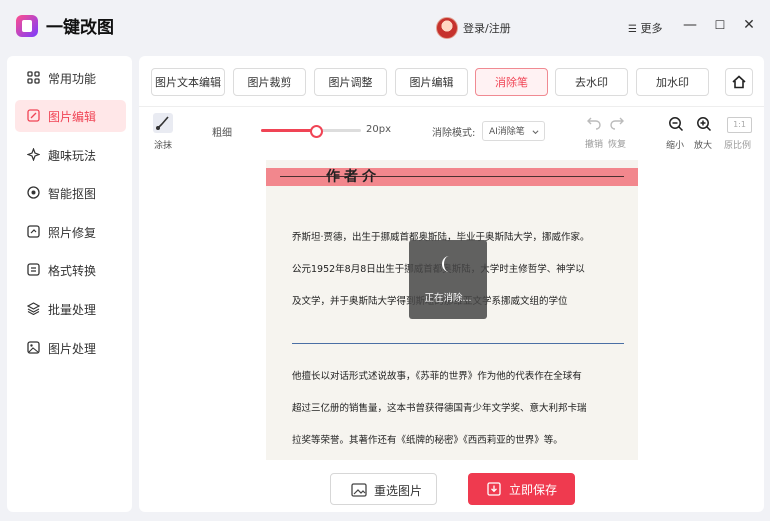 Image resolution: width=770 pixels, height=521 pixels. Describe the element at coordinates (222, 133) in the screenshot. I see `thickness-label: 粗细` at that location.